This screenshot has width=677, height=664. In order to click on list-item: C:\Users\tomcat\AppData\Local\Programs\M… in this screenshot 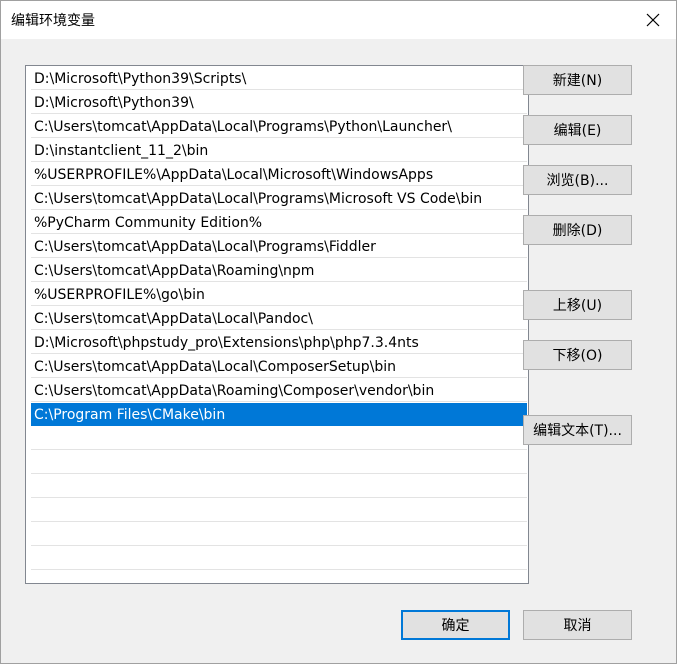, I will do `click(279, 198)`.